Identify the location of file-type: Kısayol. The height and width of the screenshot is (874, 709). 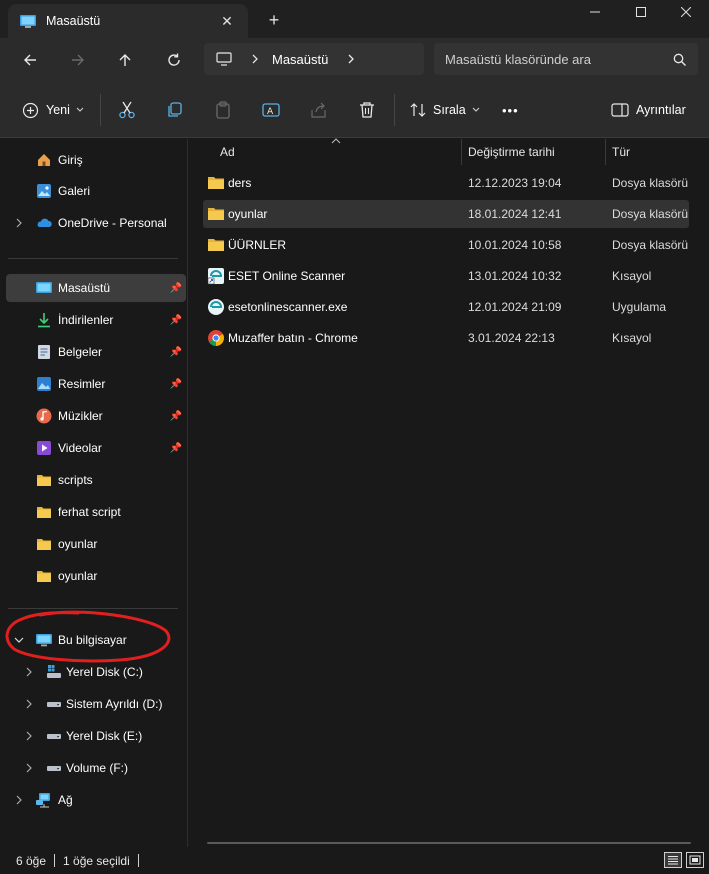
(632, 338).